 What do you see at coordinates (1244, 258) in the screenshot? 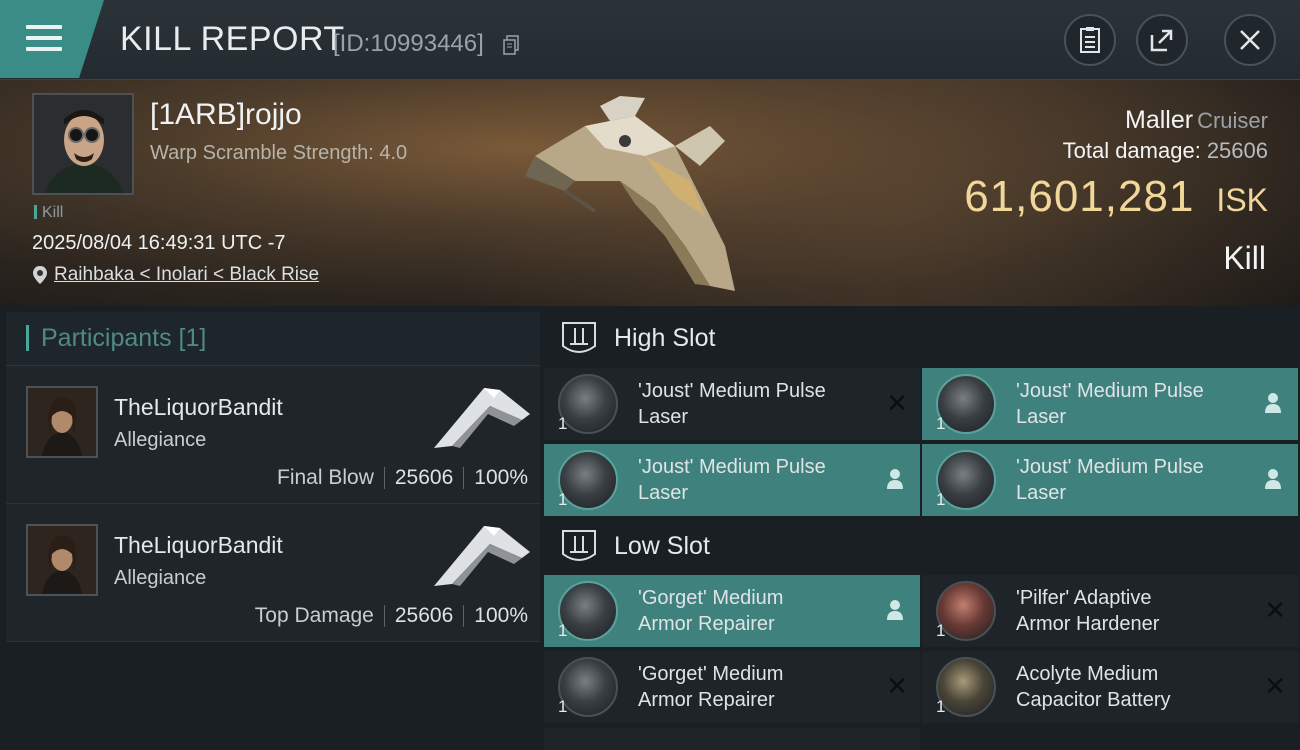
I see `result-label: Kill` at bounding box center [1244, 258].